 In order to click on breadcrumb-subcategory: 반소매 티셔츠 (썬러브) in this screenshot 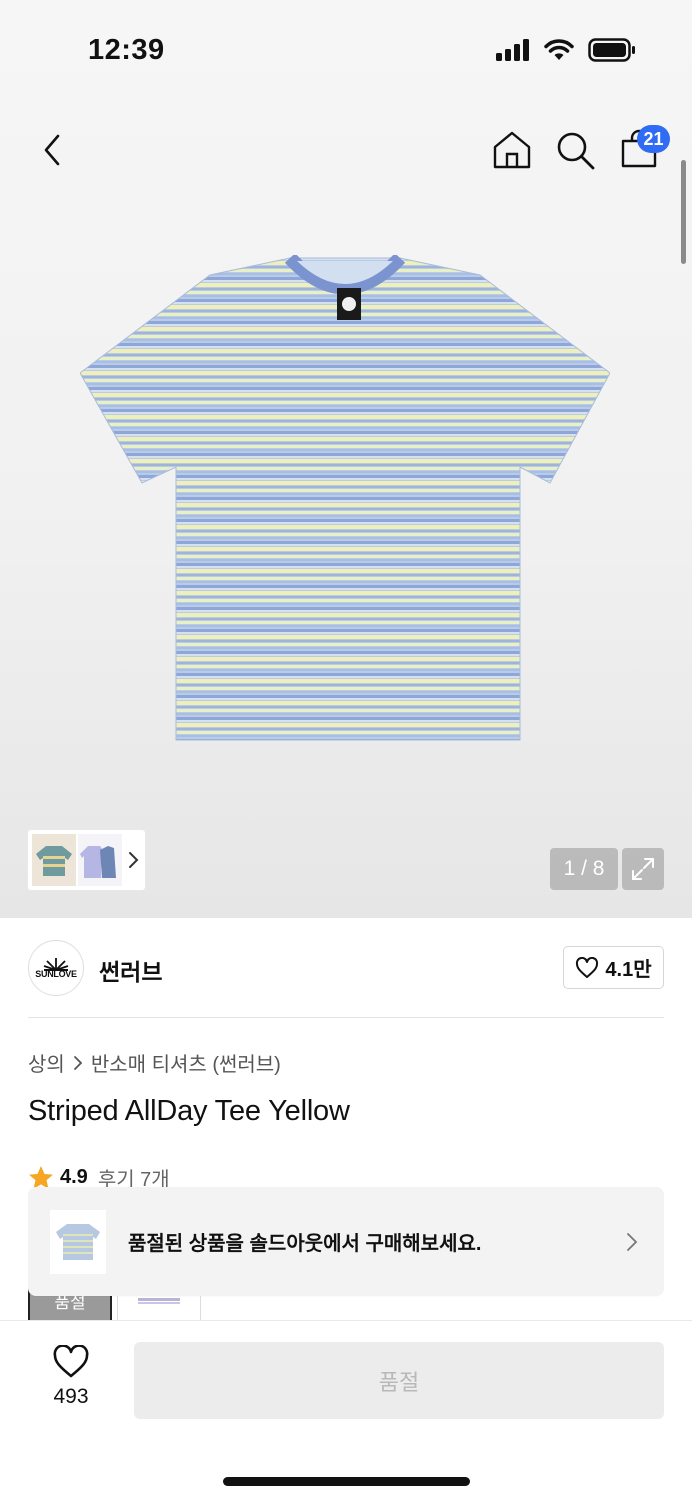, I will do `click(186, 1062)`.